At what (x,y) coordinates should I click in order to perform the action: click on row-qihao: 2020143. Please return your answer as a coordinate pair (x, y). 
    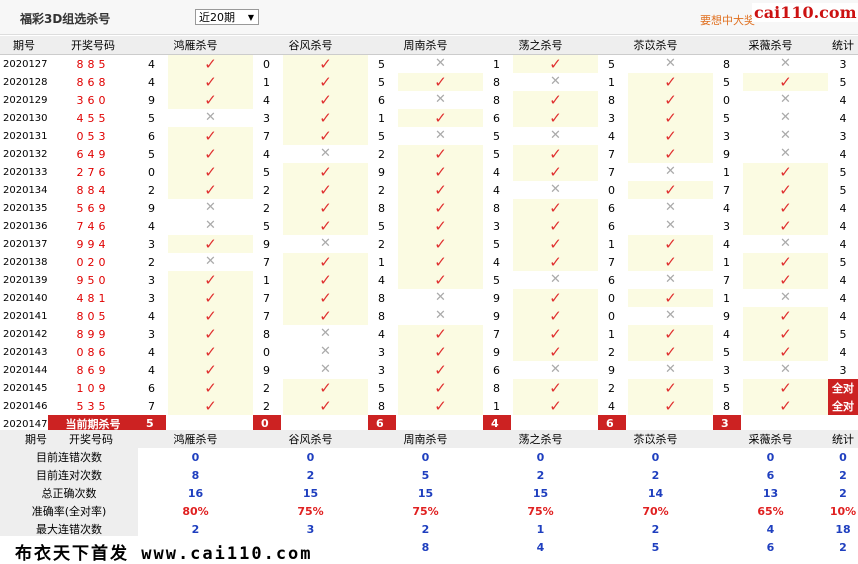
    Looking at the image, I should click on (25, 352).